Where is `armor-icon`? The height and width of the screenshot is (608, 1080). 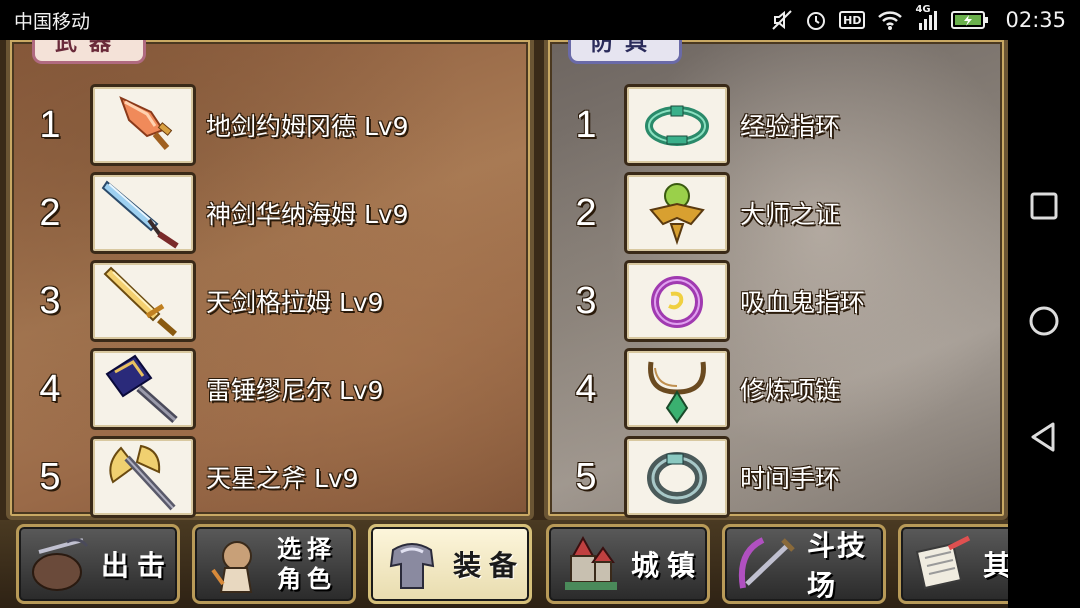
armor-icon is located at coordinates (412, 566).